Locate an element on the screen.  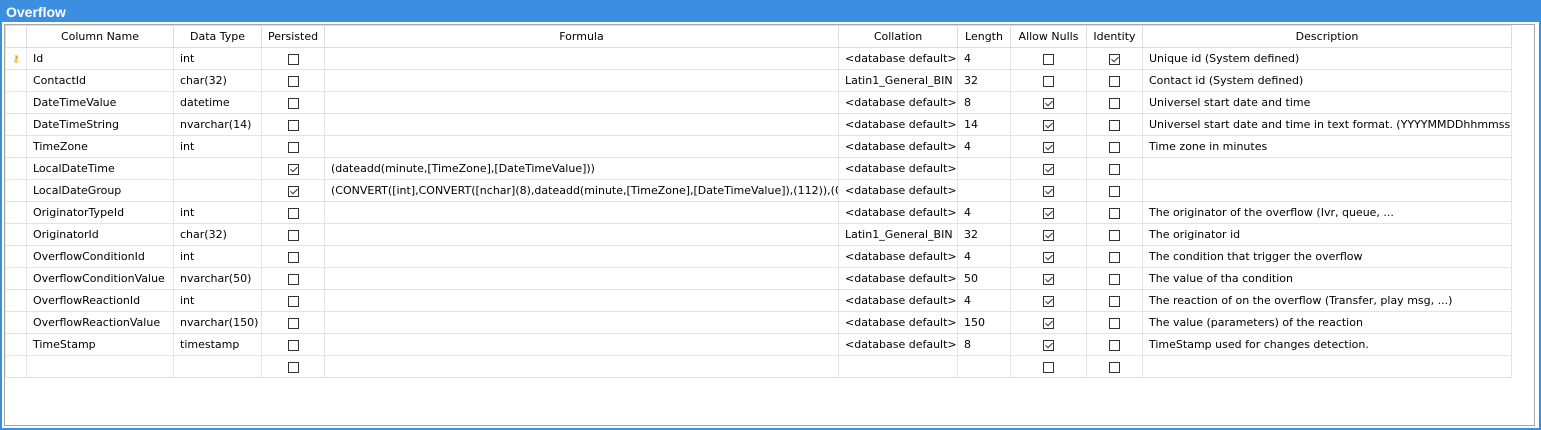
length-cell: 32 is located at coordinates (984, 234).